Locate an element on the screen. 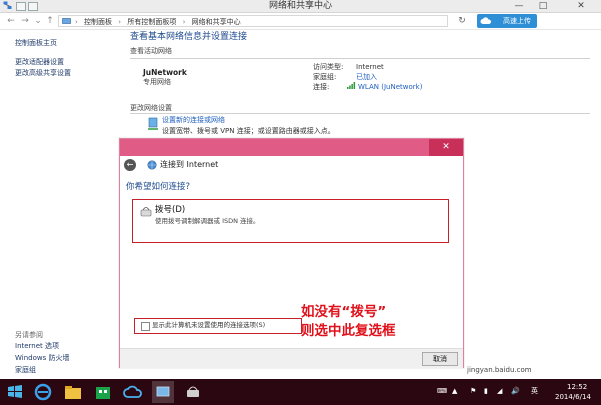 The width and height of the screenshot is (601, 405). setup-connection-desc: 设置宽带、拨号或 VPN 连接；或设置路由器或接入点。 is located at coordinates (248, 131).